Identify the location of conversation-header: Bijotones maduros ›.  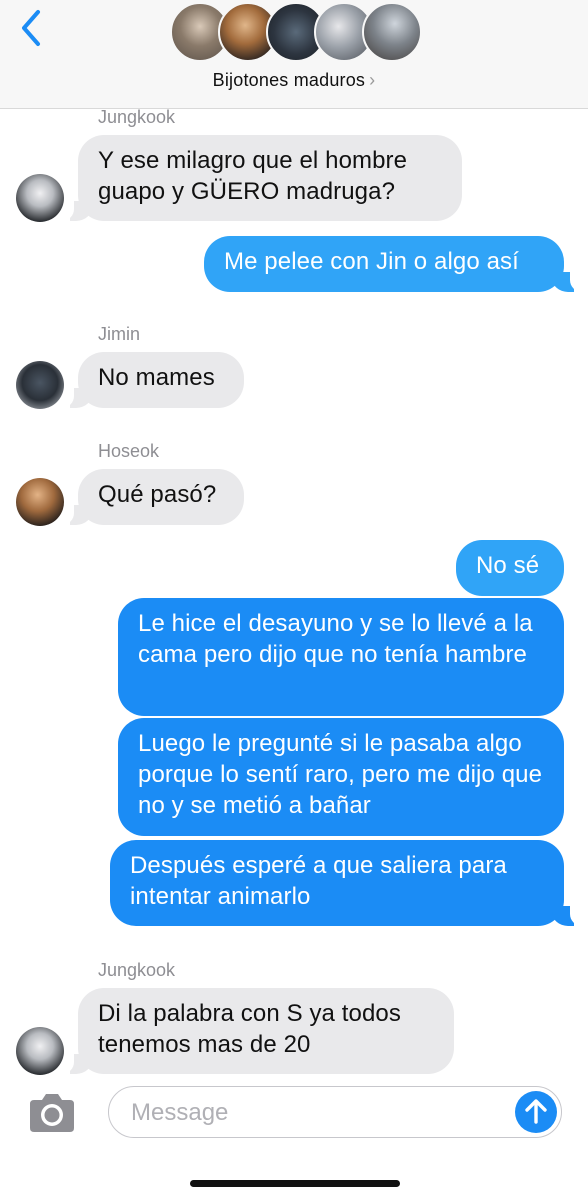
(294, 54).